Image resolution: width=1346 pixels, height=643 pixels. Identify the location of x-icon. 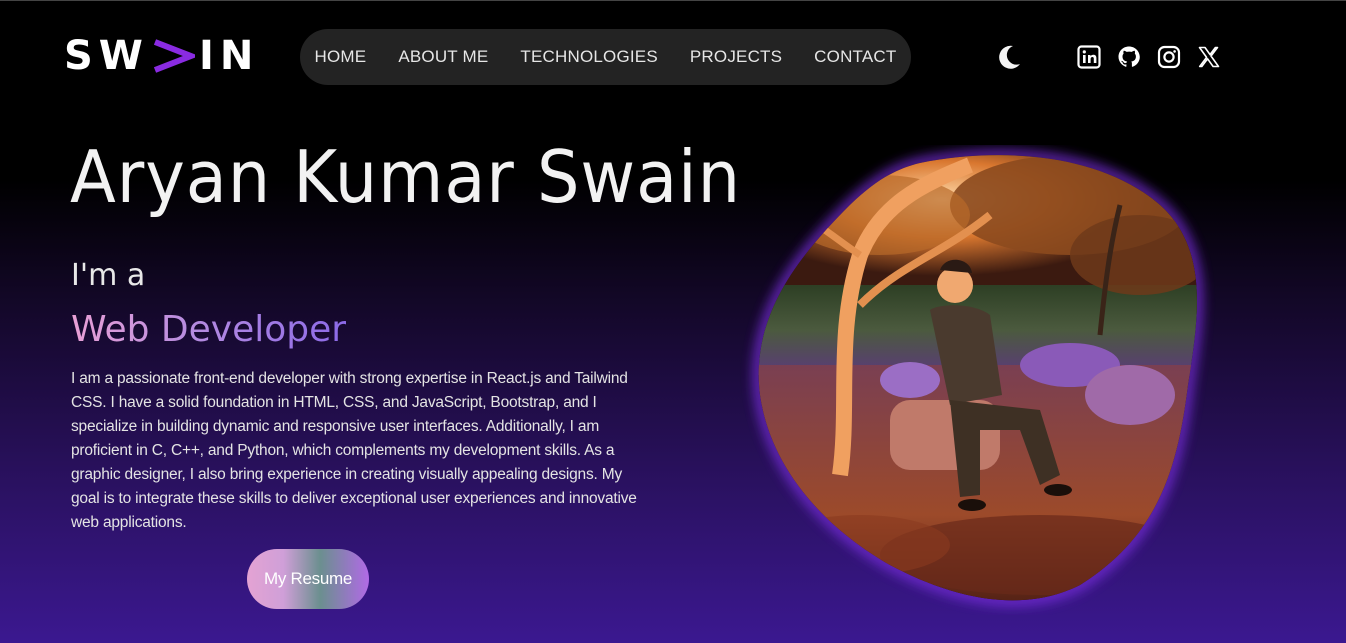
(1209, 57).